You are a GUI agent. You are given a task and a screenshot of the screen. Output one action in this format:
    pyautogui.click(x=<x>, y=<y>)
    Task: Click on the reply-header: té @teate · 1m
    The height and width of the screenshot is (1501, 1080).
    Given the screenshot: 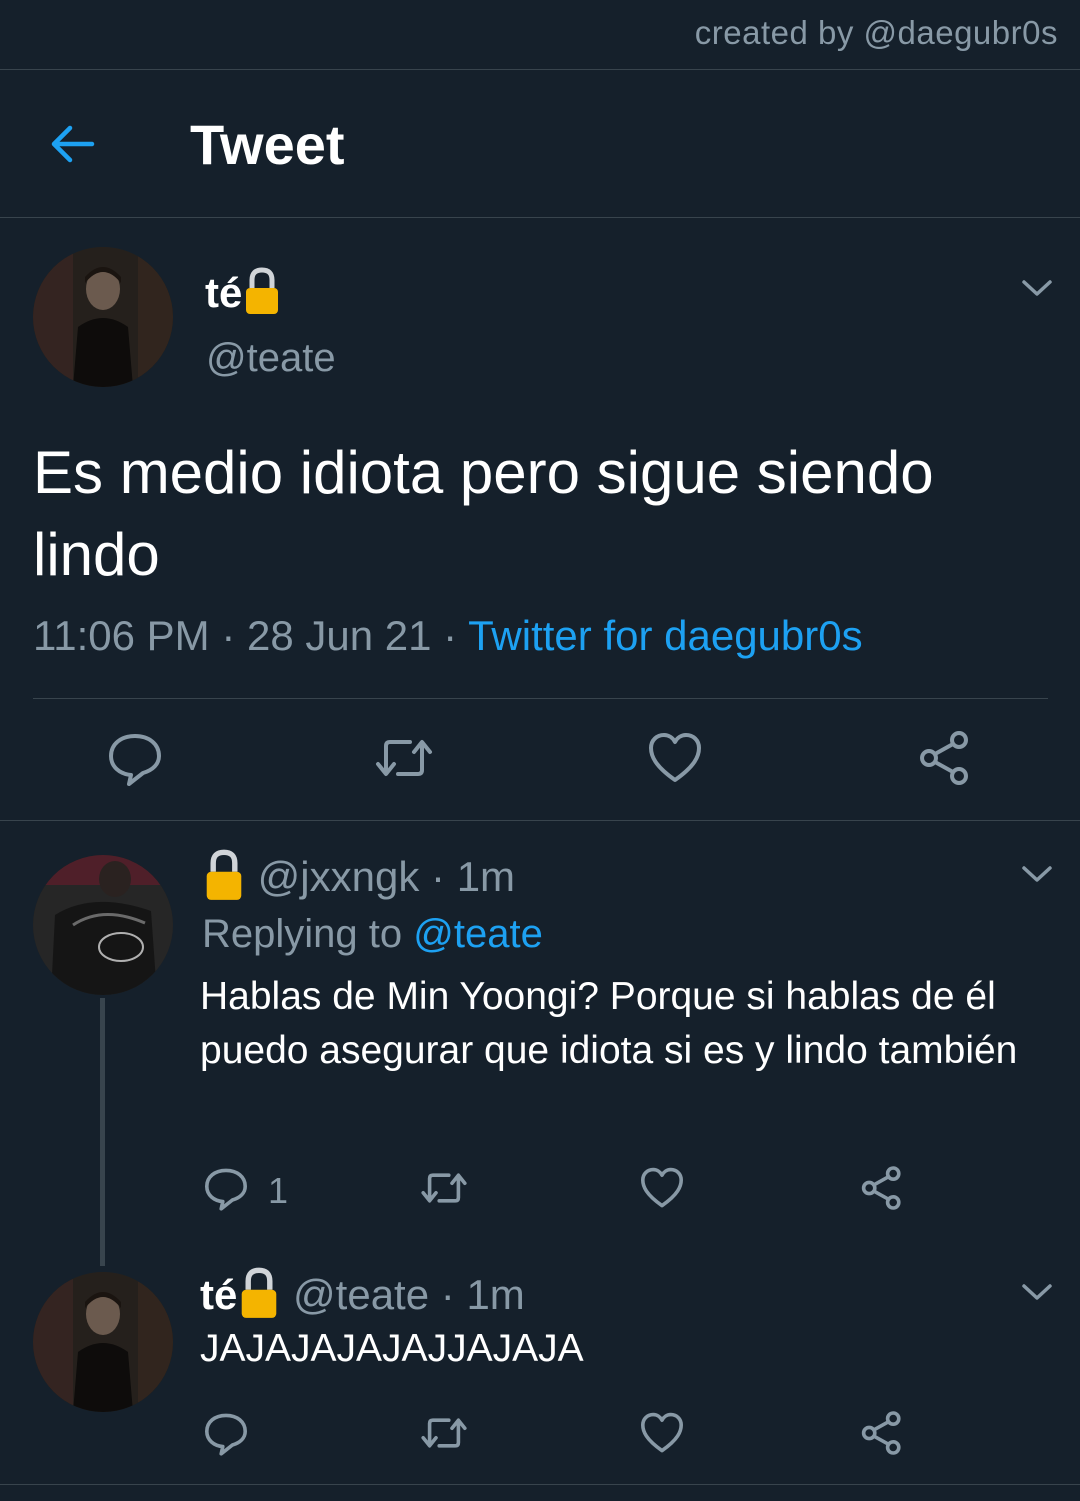 What is the action you would take?
    pyautogui.click(x=362, y=1298)
    